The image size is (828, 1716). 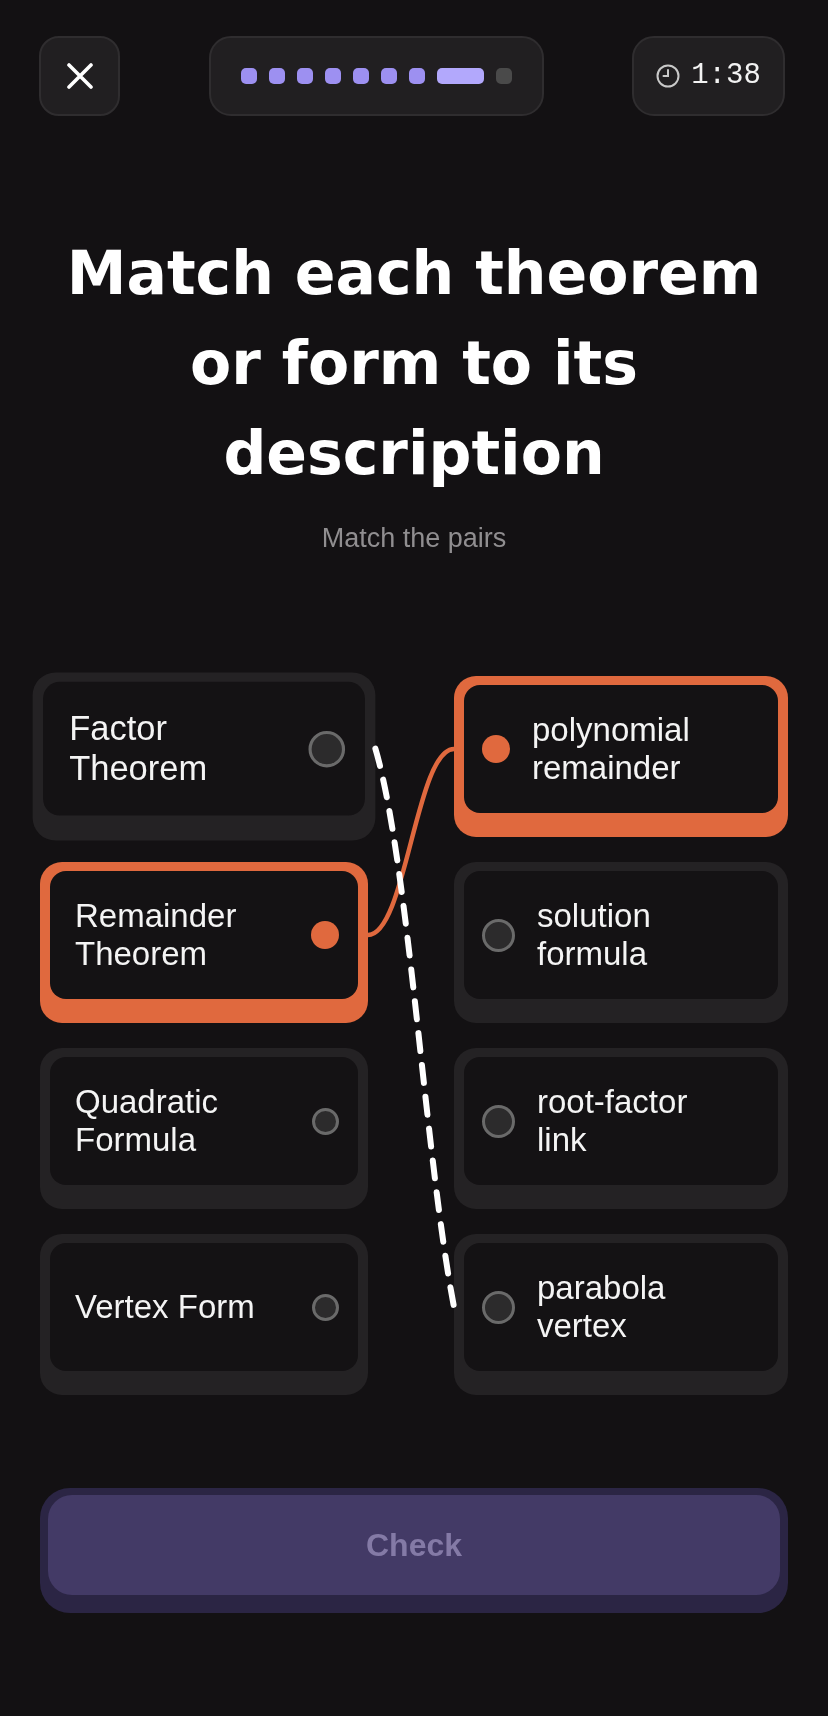 I want to click on description-card: polynomial remainder, so click(x=621, y=756).